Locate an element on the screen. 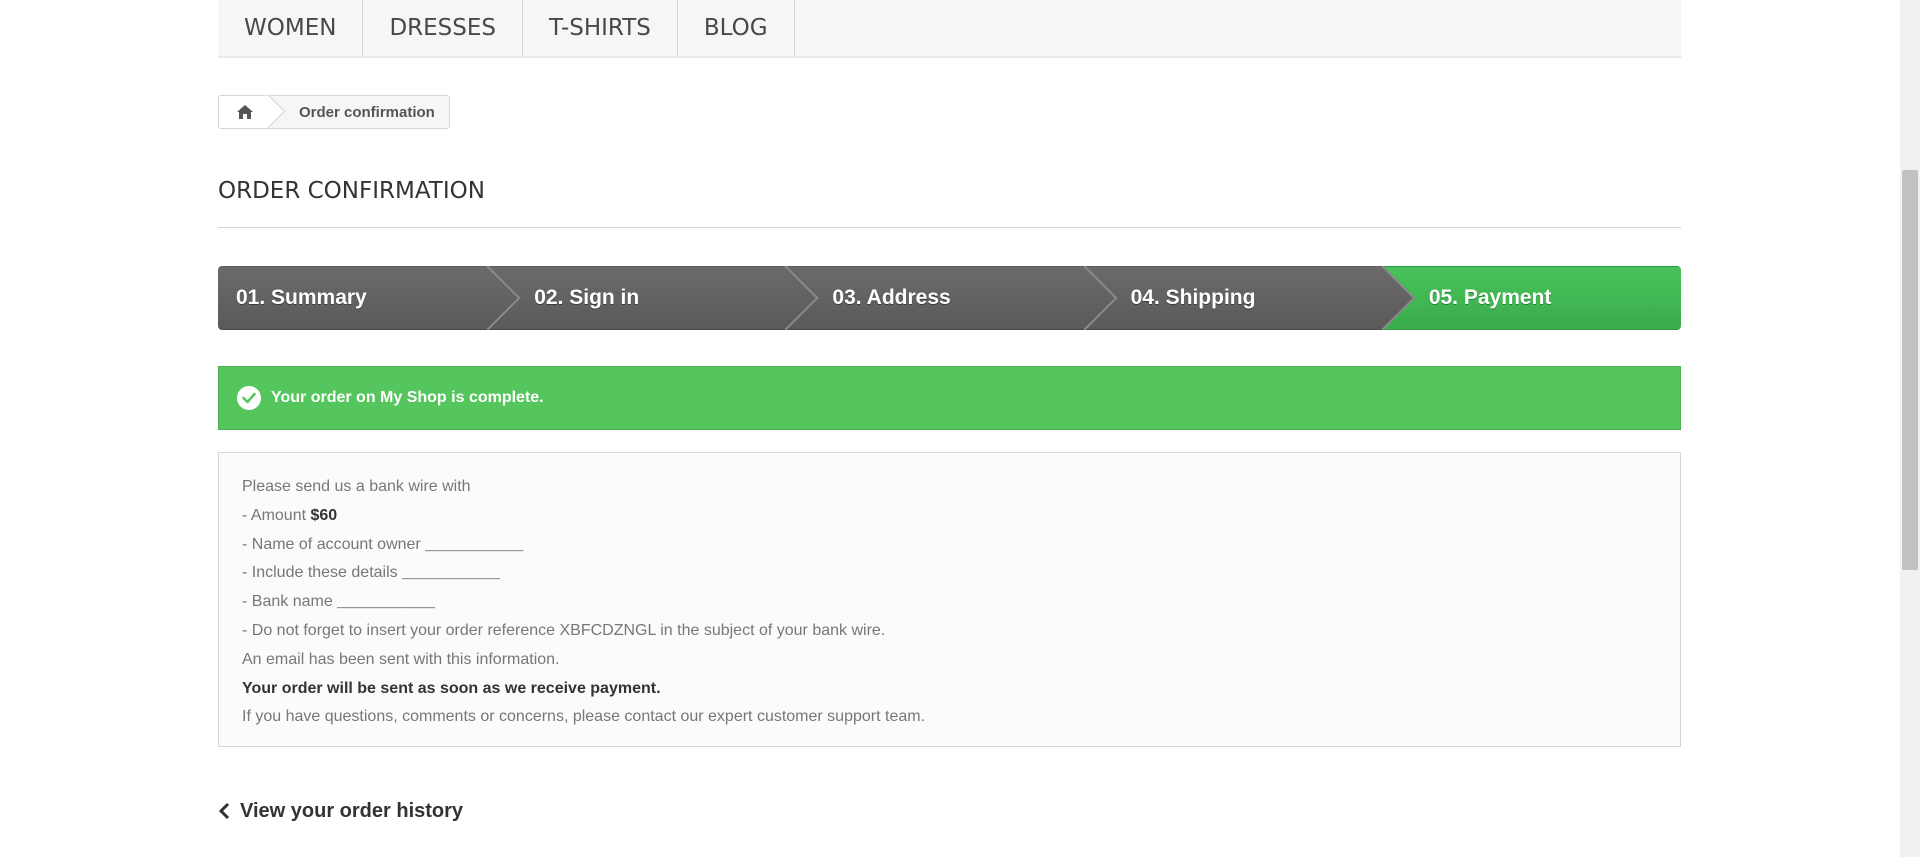  amount-line: - Amount $60 is located at coordinates (949, 516).